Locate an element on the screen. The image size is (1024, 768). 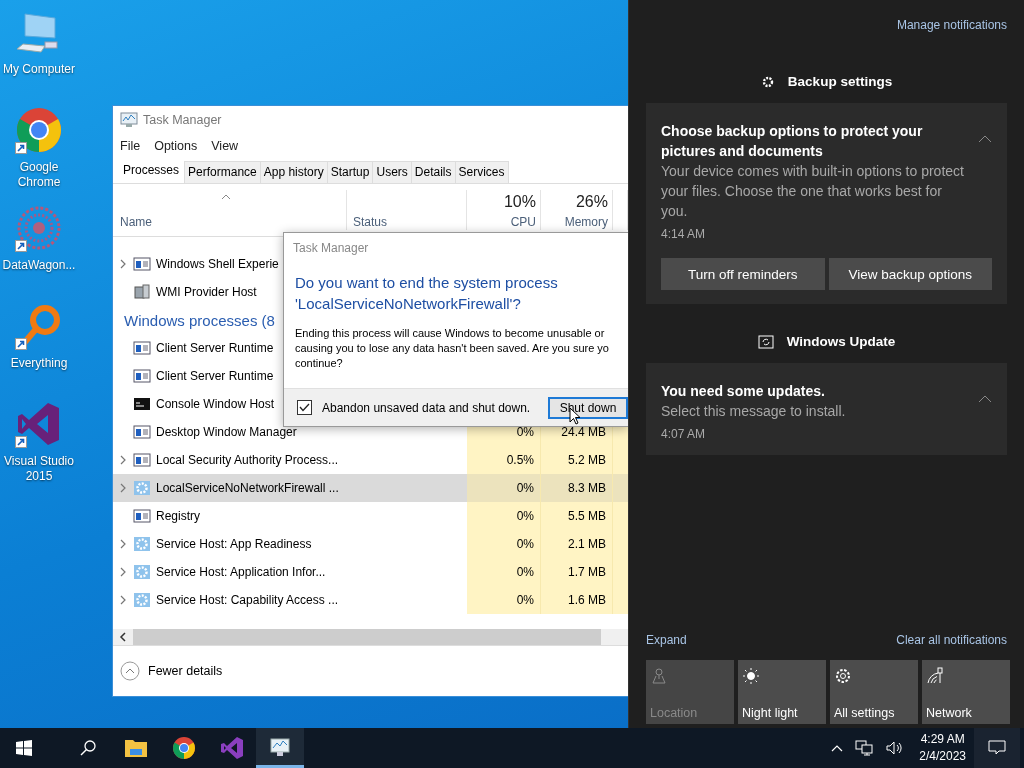
menu-item: View is located at coordinates (225, 146).